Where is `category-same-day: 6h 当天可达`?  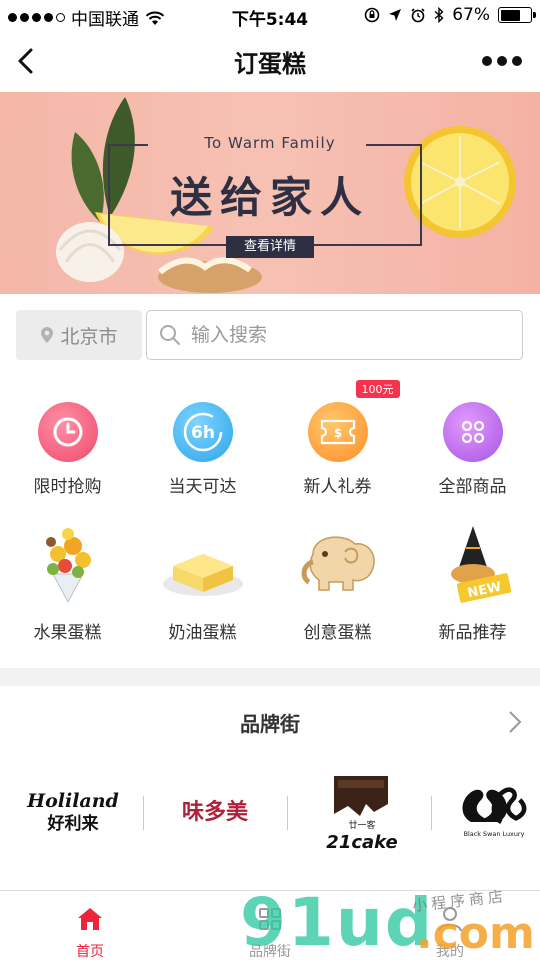
category-same-day: 6h 当天可达 is located at coordinates (202, 449).